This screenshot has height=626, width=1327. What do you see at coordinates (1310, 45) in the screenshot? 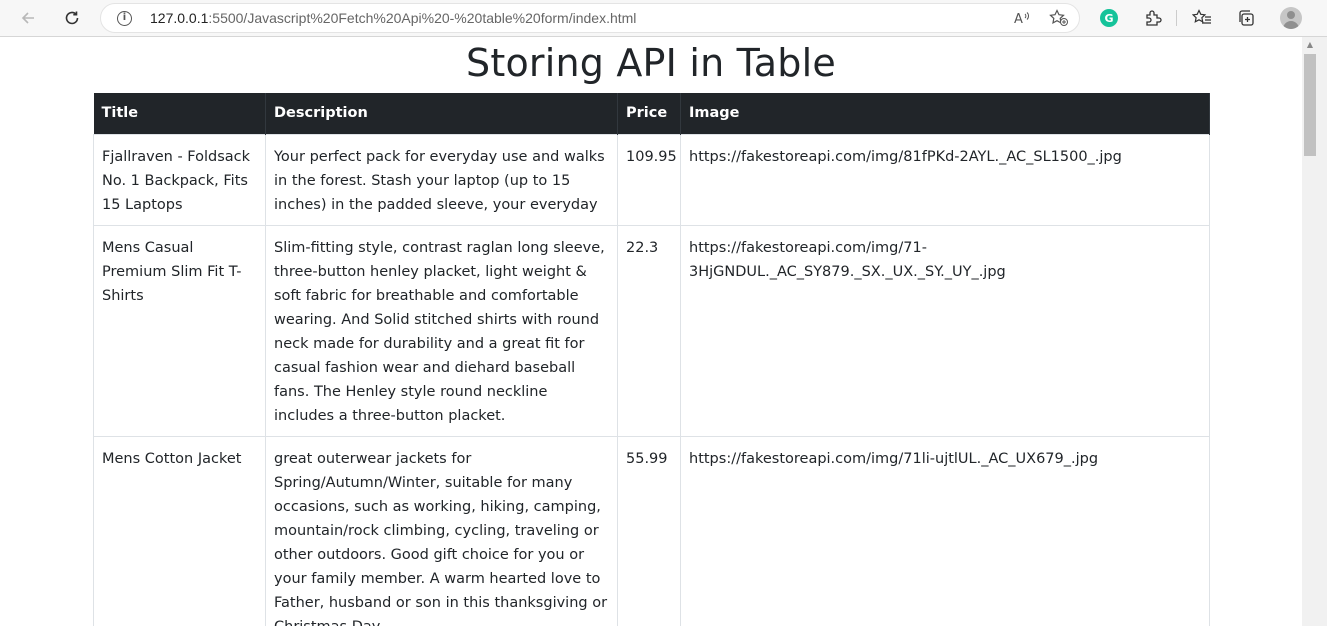
I see `scroll-up-arrow-icon: ▲` at bounding box center [1310, 45].